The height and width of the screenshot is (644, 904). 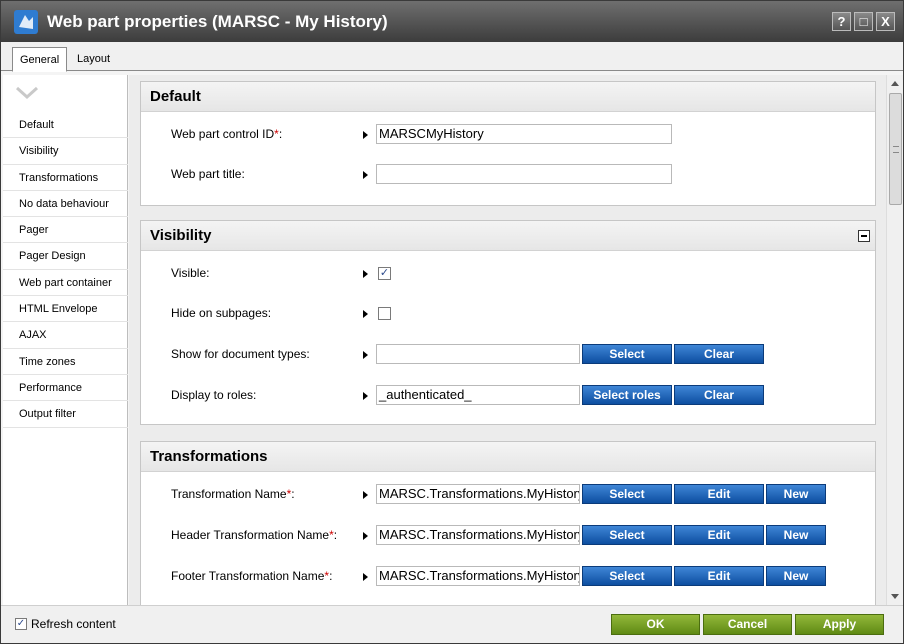 I want to click on refresh-content-checkbox: ✓, so click(x=21, y=624).